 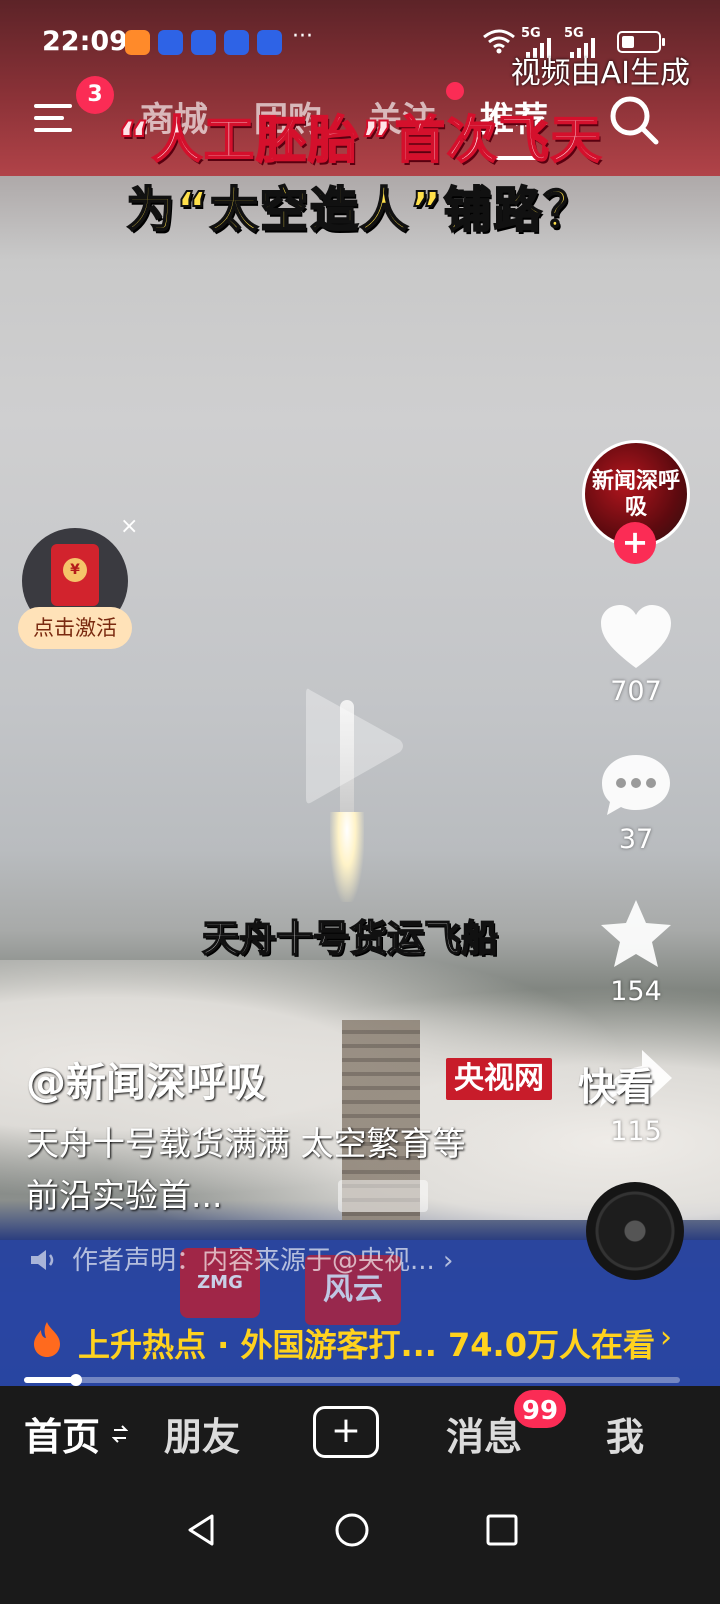 What do you see at coordinates (625, 1433) in the screenshot?
I see `tab-me: 我` at bounding box center [625, 1433].